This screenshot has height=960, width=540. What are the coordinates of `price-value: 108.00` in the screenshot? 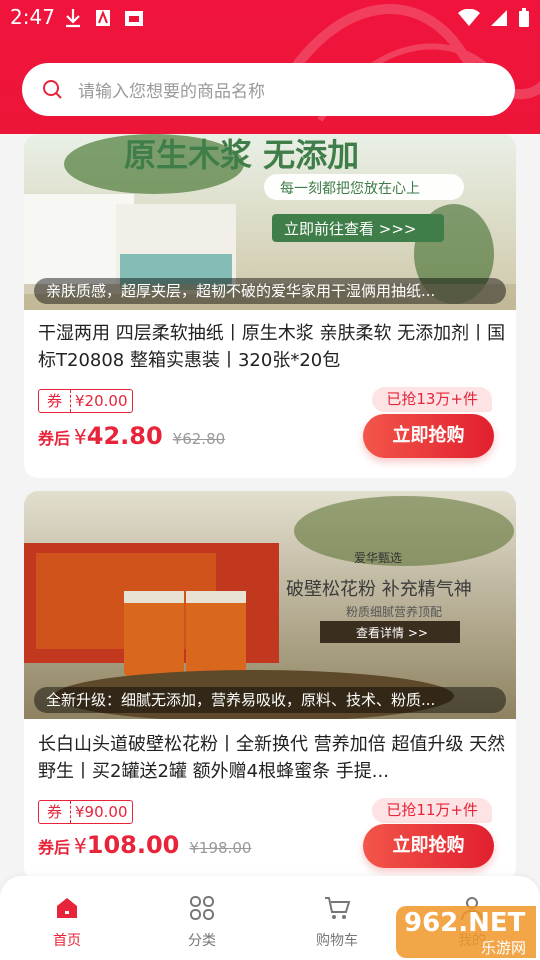 It's located at (133, 845).